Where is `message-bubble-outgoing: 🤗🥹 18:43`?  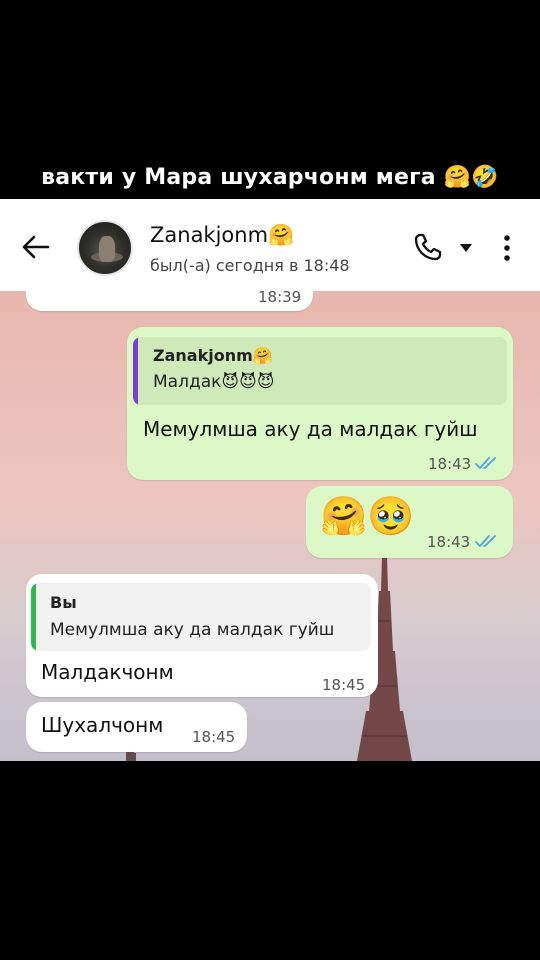
message-bubble-outgoing: 🤗🥹 18:43 is located at coordinates (409, 522).